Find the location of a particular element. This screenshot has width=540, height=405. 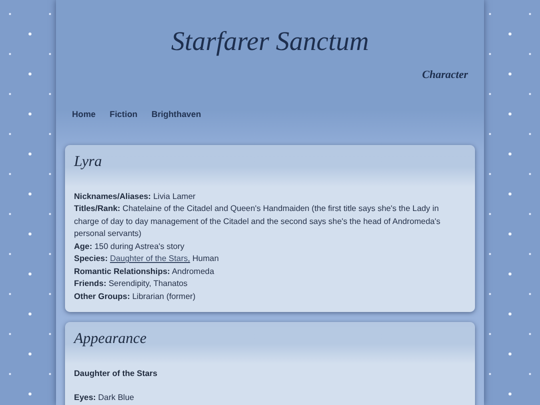

nav-link: Fiction is located at coordinates (124, 114).